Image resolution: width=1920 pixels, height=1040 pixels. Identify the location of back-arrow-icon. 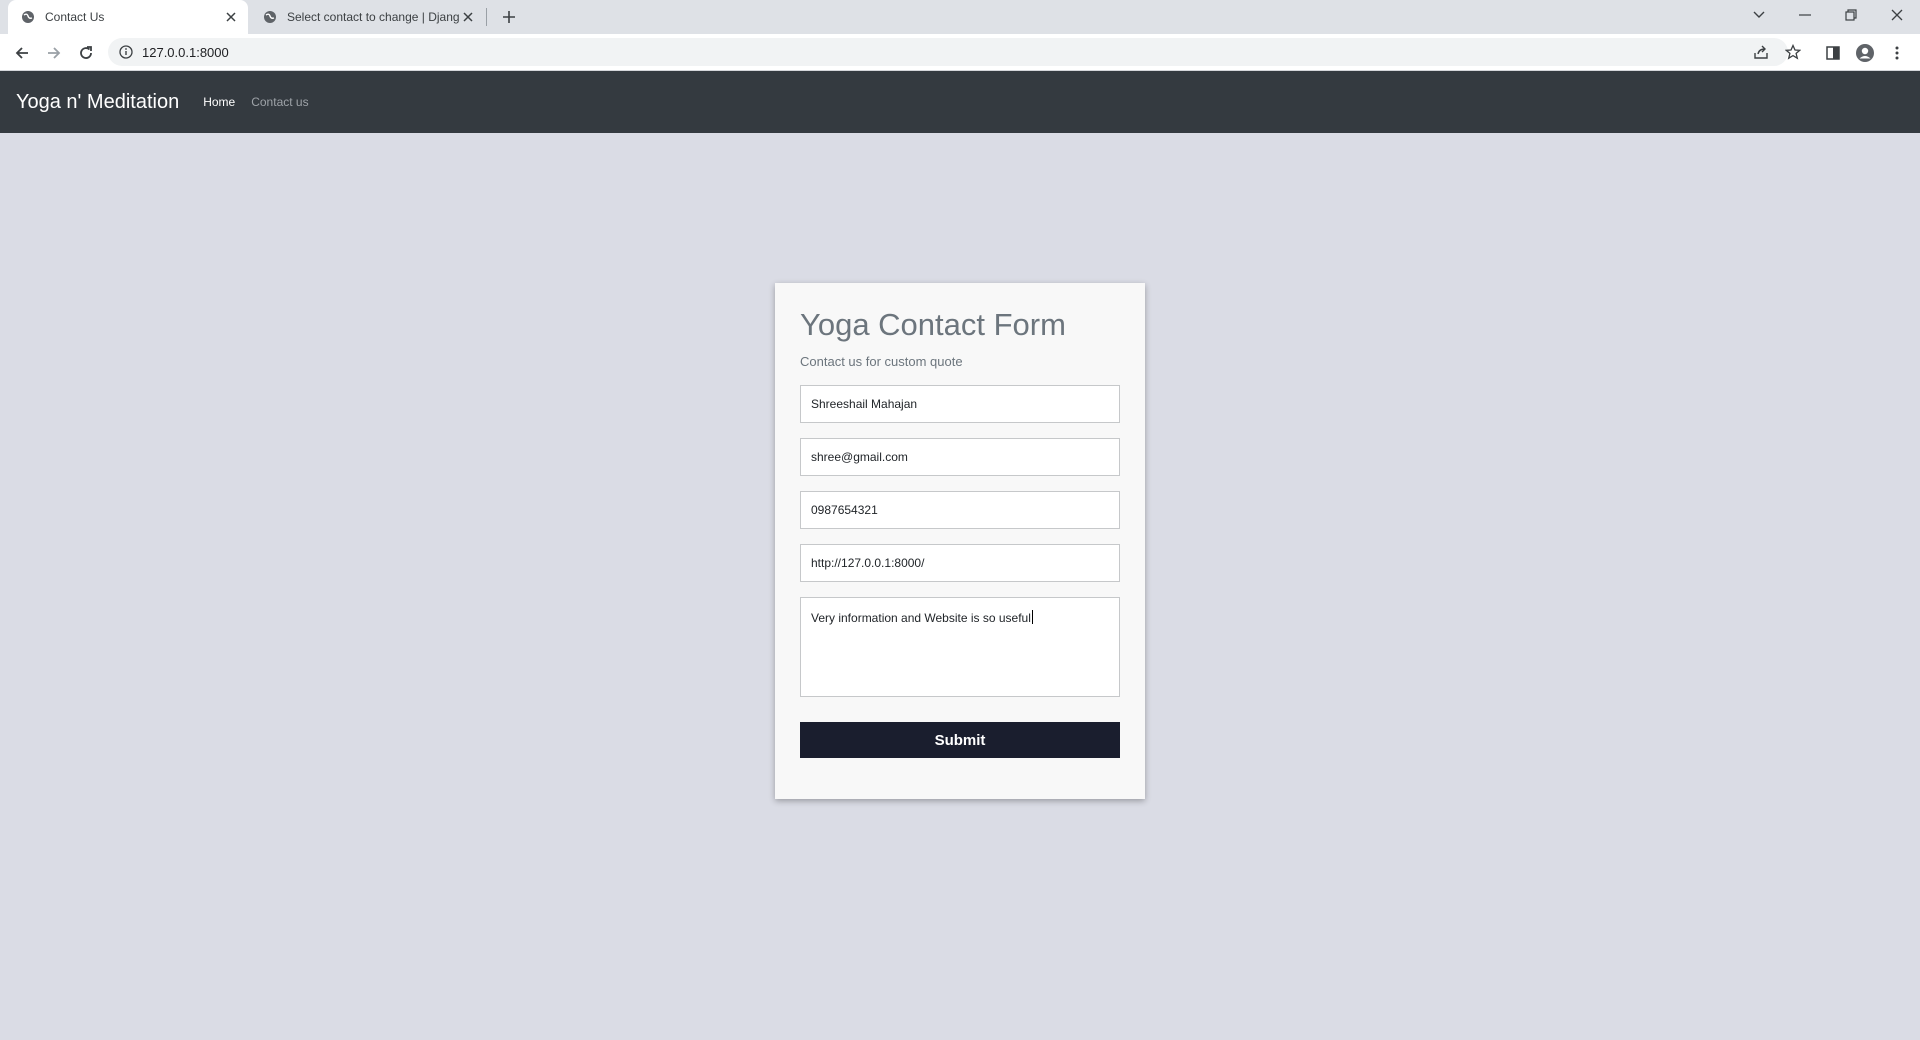
(22, 53).